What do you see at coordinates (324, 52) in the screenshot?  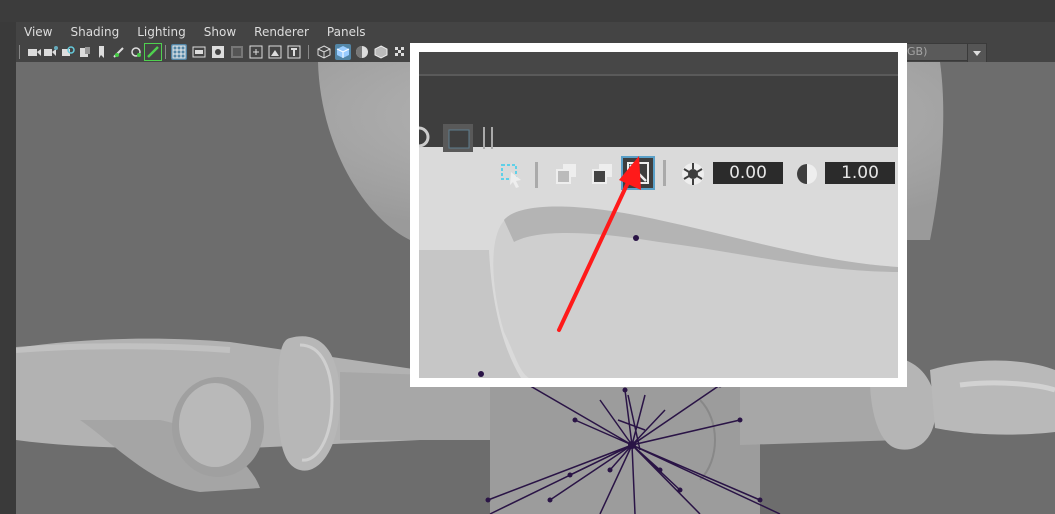 I see `wireframe-icon` at bounding box center [324, 52].